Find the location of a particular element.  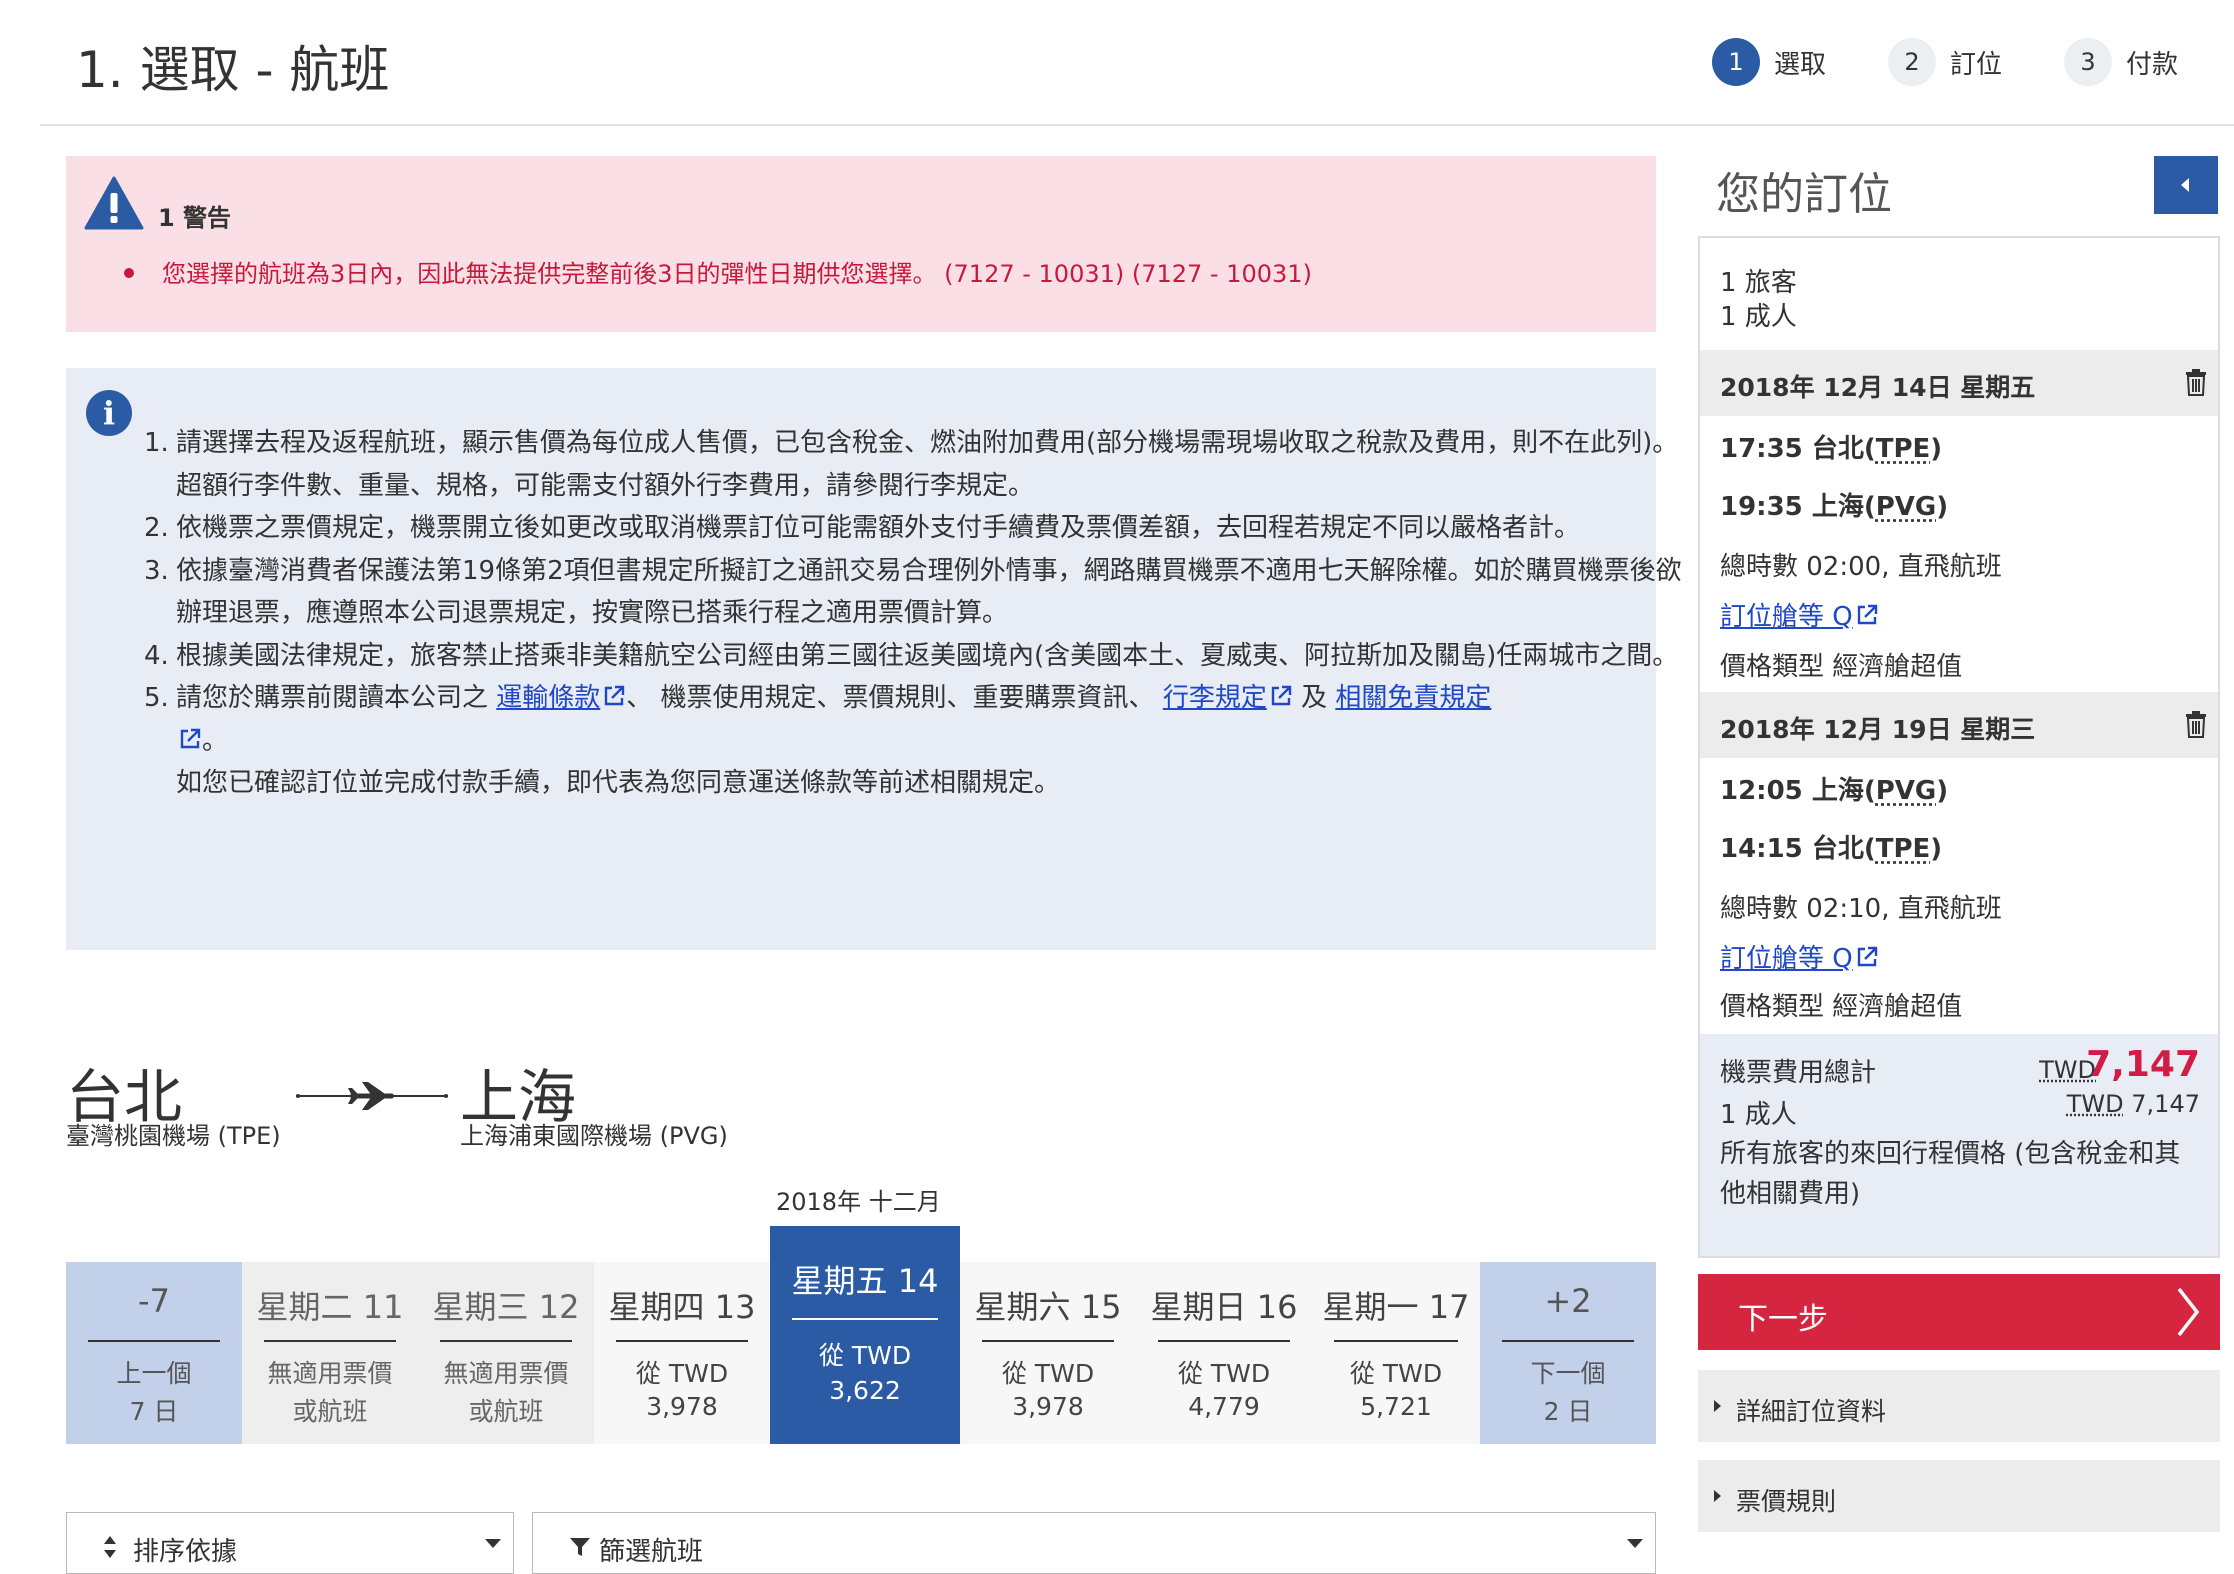

origin-airport: 臺灣桃園機場 (TPE) is located at coordinates (173, 1136).